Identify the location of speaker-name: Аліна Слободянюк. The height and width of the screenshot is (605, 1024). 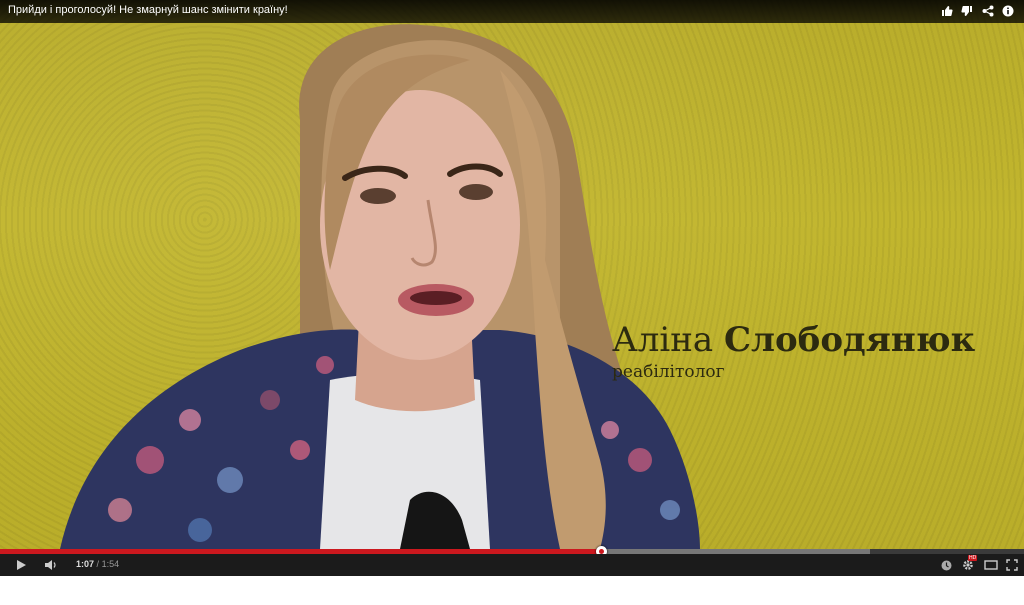
(793, 340).